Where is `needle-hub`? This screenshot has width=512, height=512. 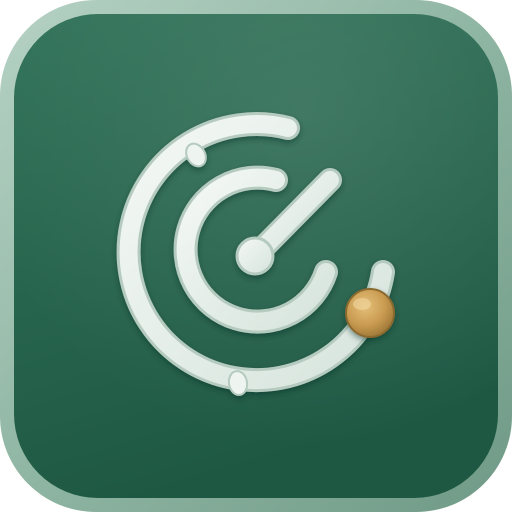 needle-hub is located at coordinates (255, 256).